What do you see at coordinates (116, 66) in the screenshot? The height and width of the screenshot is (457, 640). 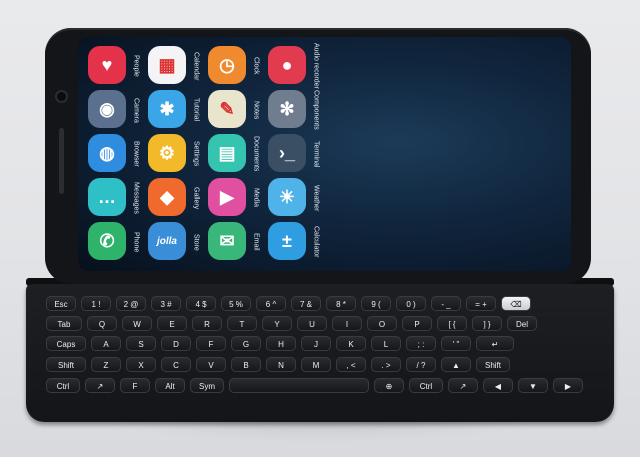 I see `app-people: ♥ People` at bounding box center [116, 66].